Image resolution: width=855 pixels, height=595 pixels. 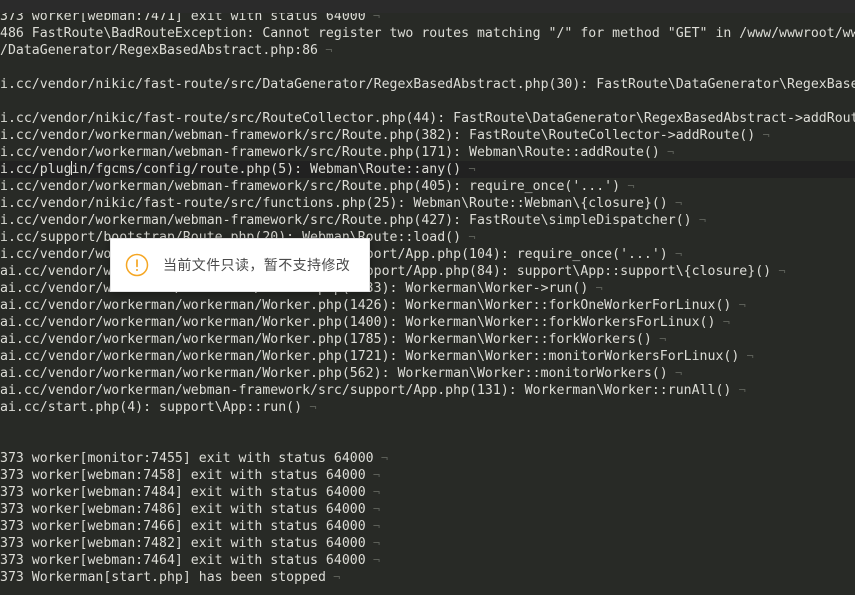 What do you see at coordinates (137, 265) in the screenshot?
I see `warning-circle-icon` at bounding box center [137, 265].